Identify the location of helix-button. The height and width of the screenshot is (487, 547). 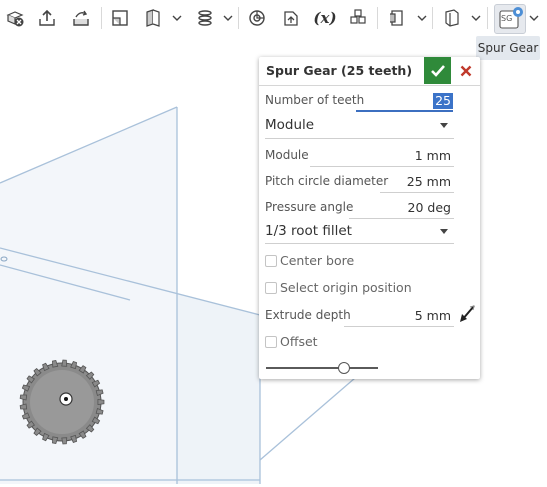
(205, 18).